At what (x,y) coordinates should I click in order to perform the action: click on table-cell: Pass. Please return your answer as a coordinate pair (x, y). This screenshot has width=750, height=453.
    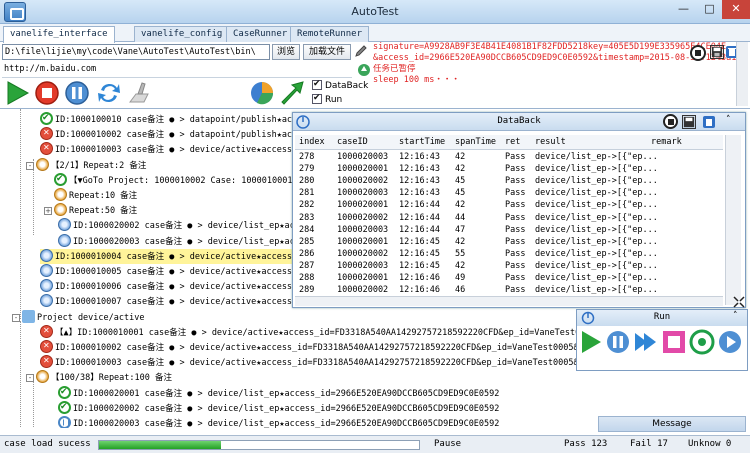
    Looking at the image, I should click on (515, 217).